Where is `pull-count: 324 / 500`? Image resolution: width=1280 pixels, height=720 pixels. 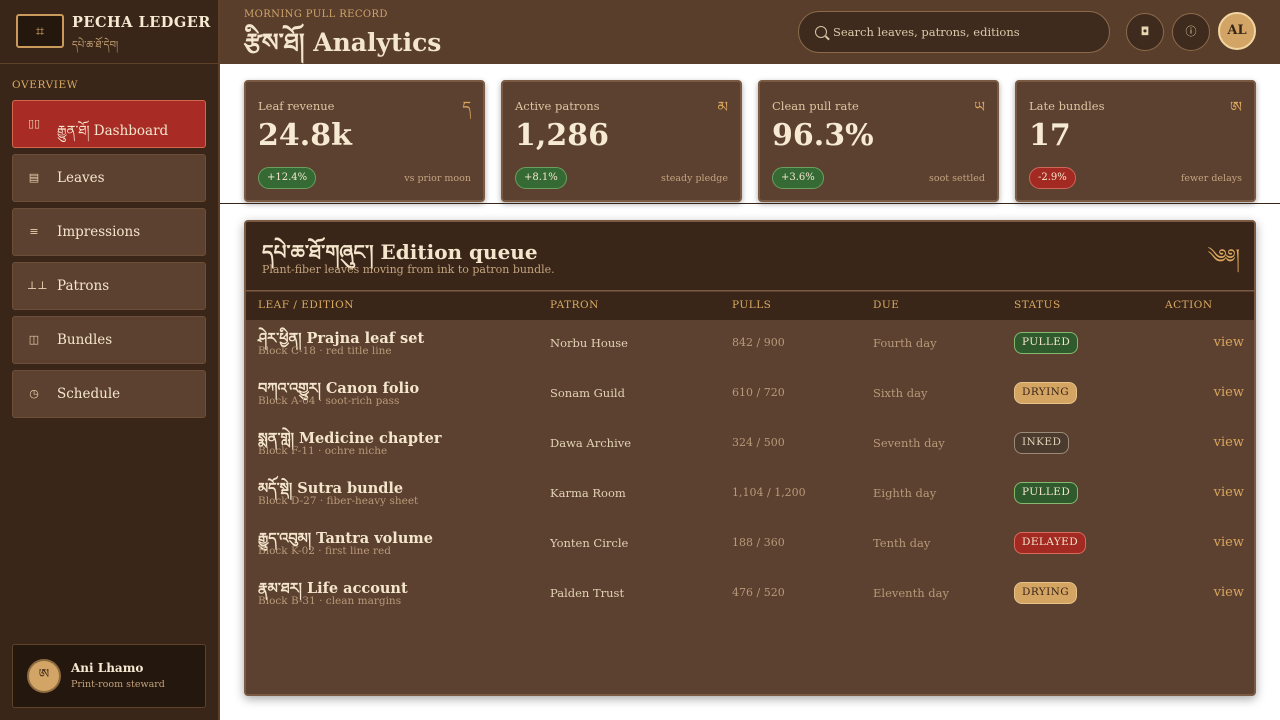 pull-count: 324 / 500 is located at coordinates (758, 442).